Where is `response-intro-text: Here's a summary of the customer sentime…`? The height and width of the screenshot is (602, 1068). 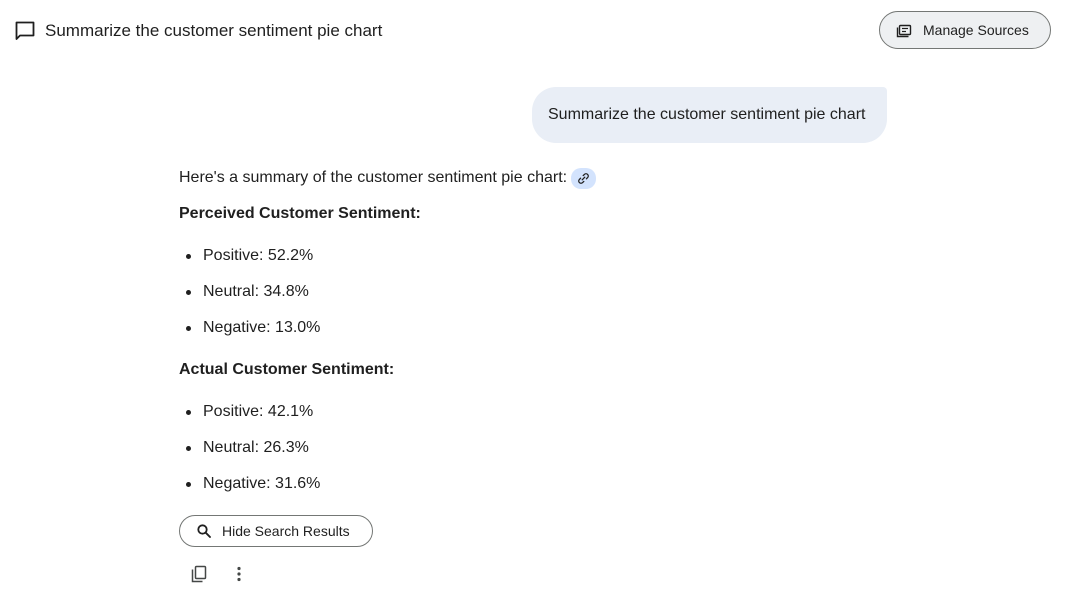
response-intro-text: Here's a summary of the customer sentime… is located at coordinates (373, 177).